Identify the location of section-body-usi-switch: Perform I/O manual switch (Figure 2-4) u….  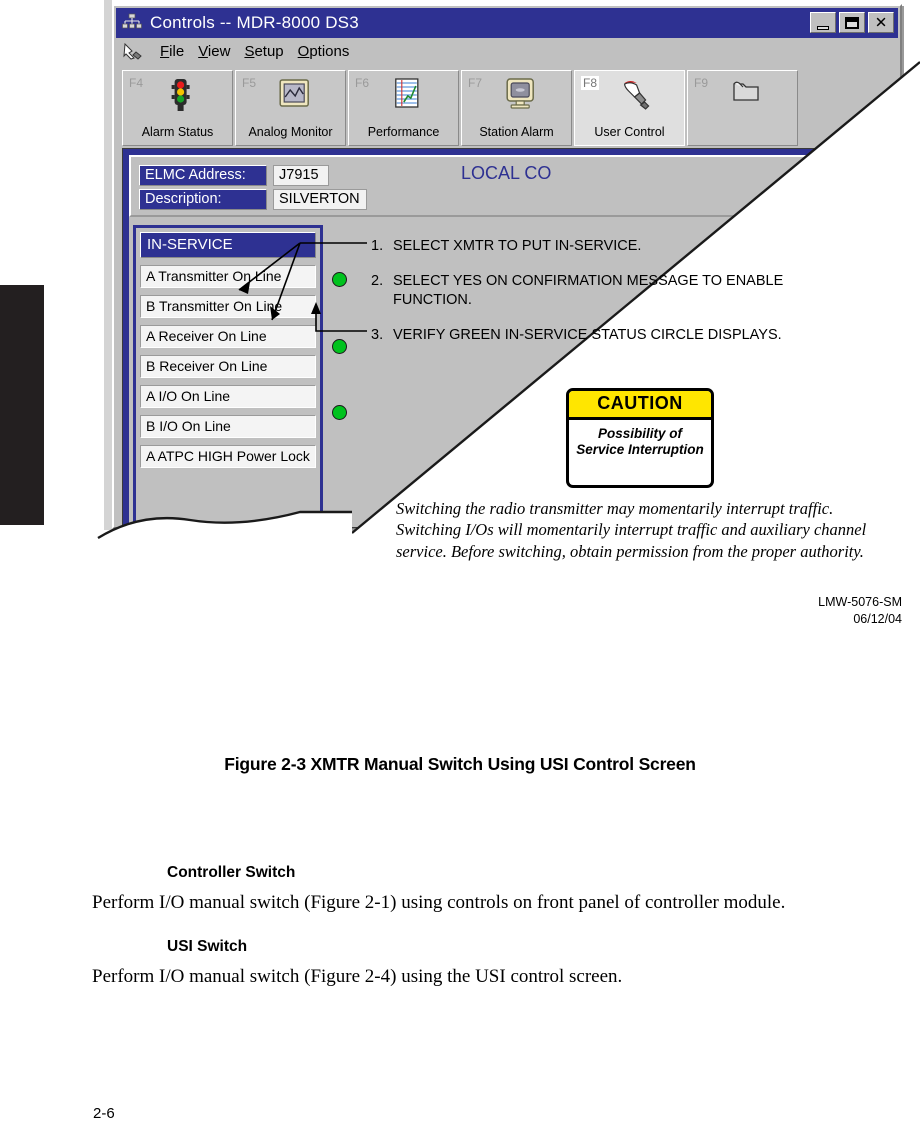
(357, 976).